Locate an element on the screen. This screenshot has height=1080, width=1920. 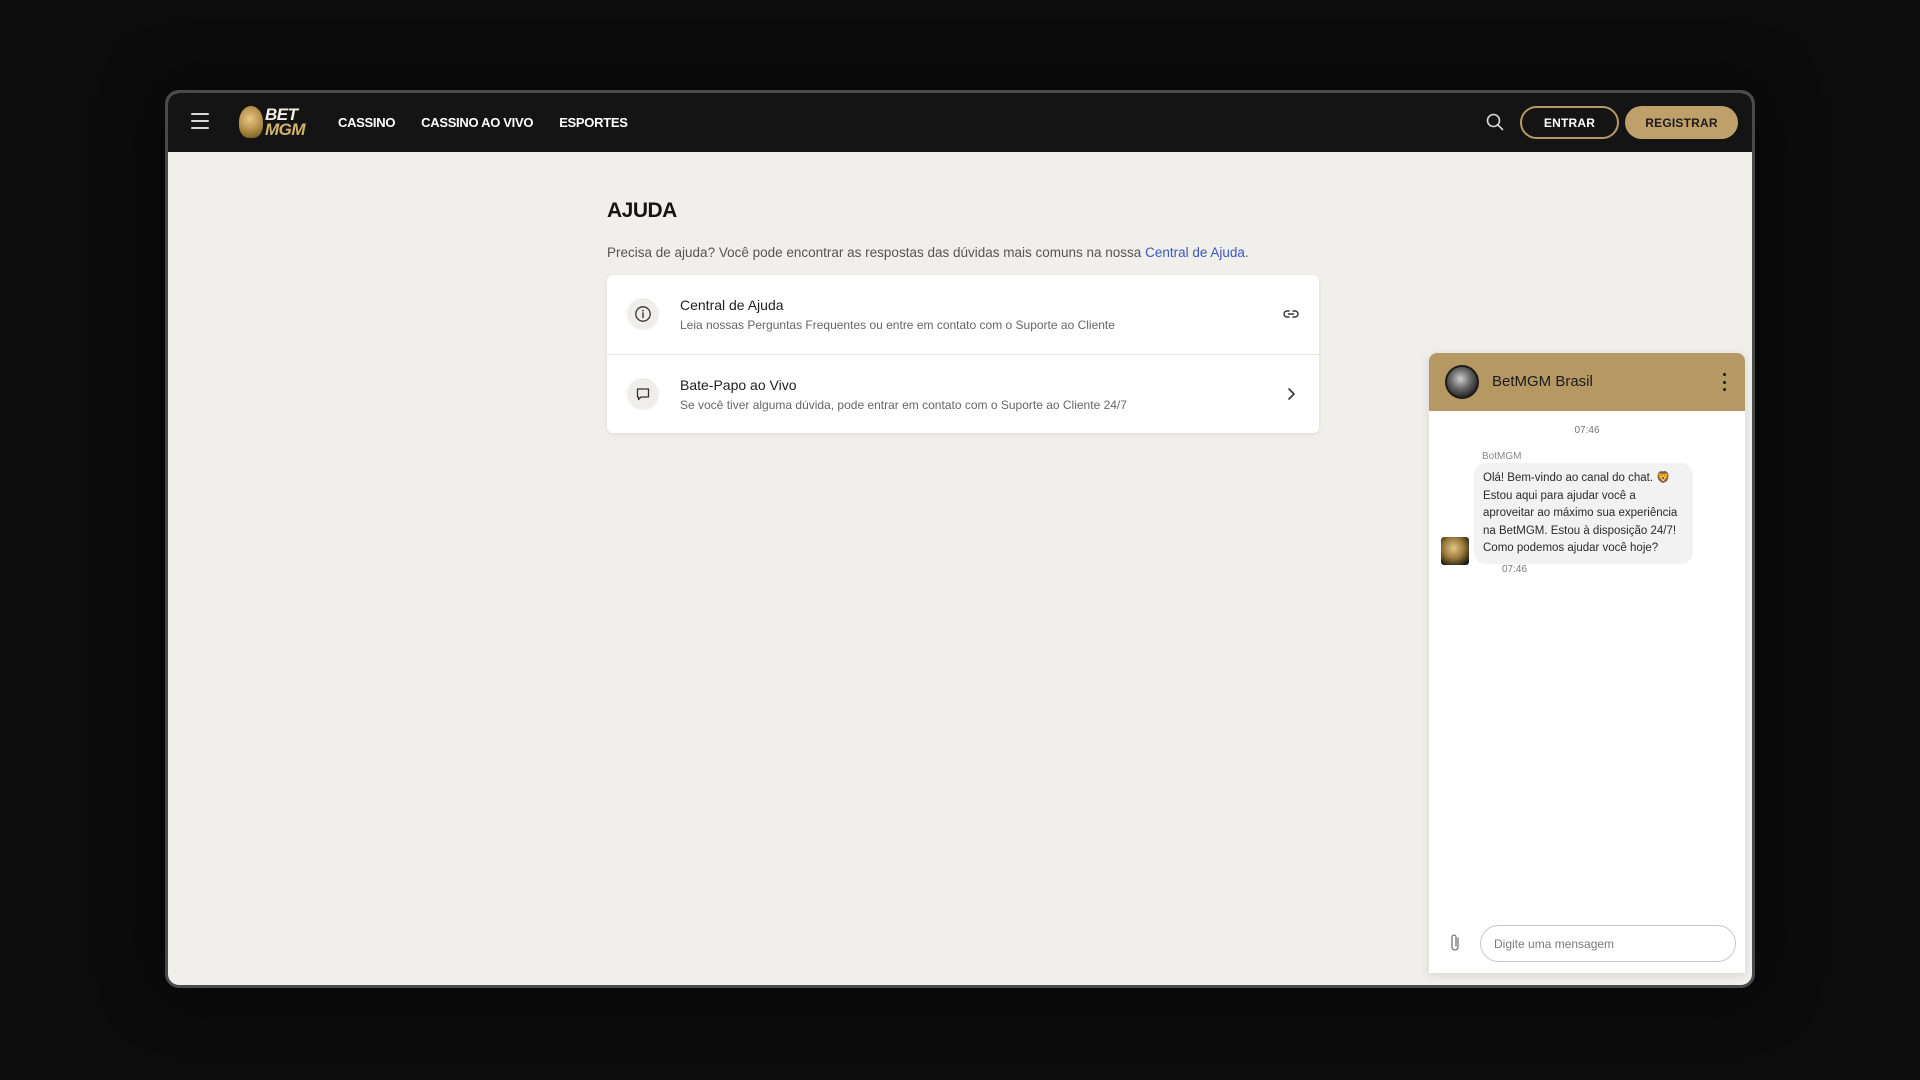
main-nav: CASSINO CASSINO AO VIVO ESPORTES is located at coordinates (483, 122).